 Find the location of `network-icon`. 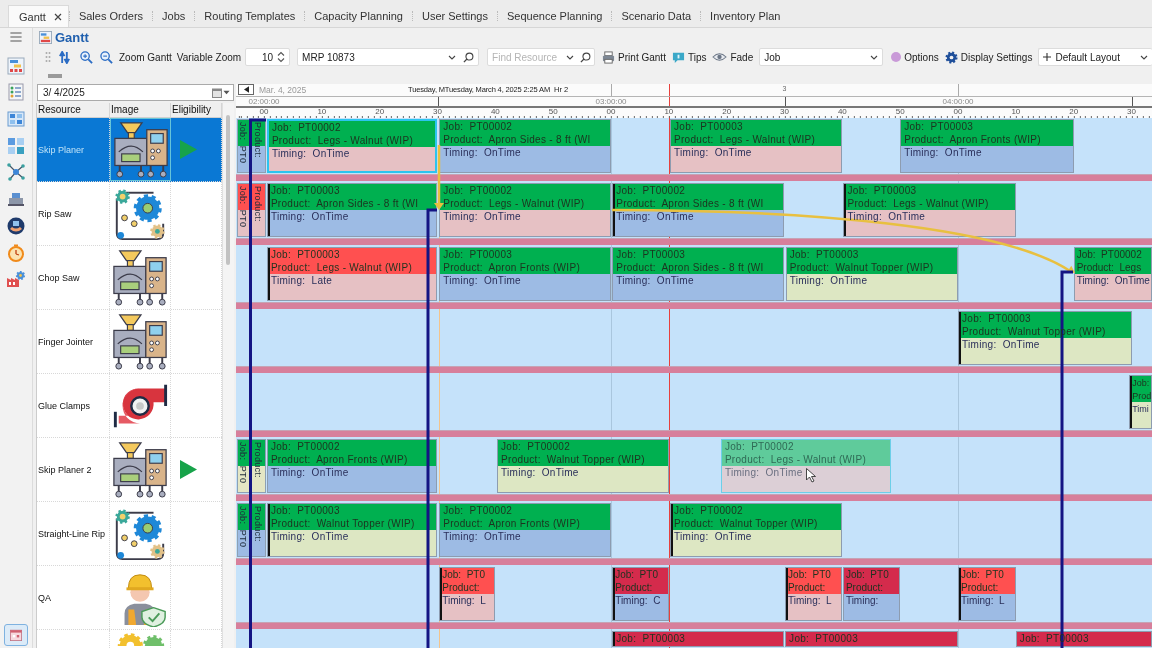

network-icon is located at coordinates (16, 172).